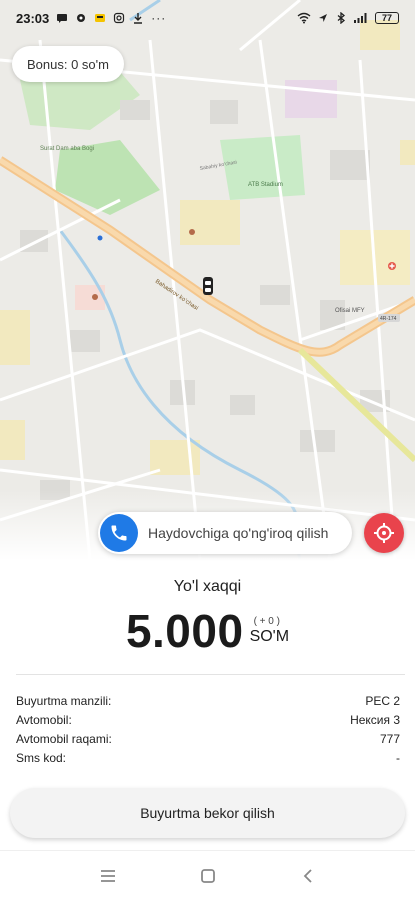 Image resolution: width=415 pixels, height=900 pixels. What do you see at coordinates (81, 18) in the screenshot?
I see `settings-icon` at bounding box center [81, 18].